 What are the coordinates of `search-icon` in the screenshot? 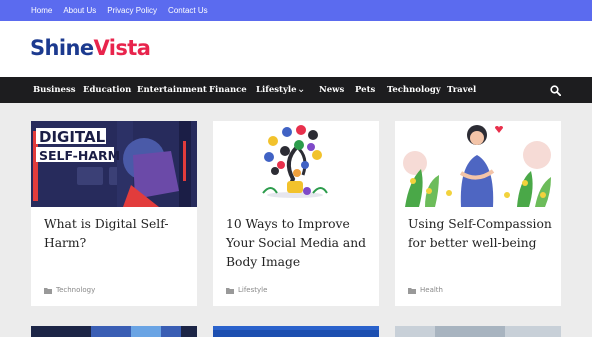 It's located at (555, 90).